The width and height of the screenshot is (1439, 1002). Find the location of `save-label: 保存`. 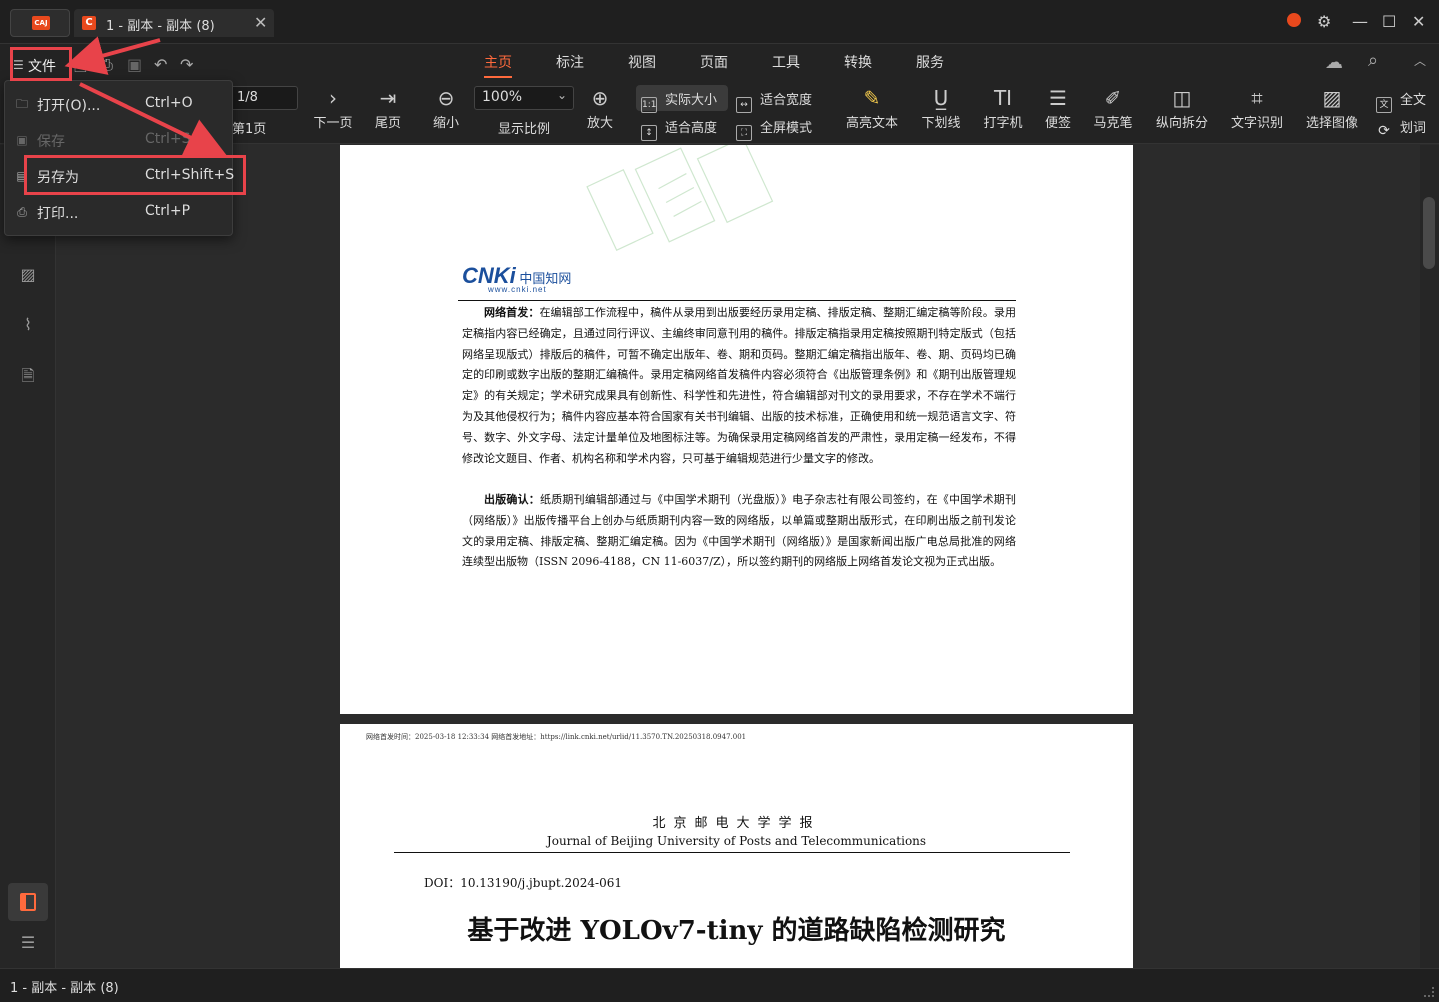

save-label: 保存 is located at coordinates (51, 142).